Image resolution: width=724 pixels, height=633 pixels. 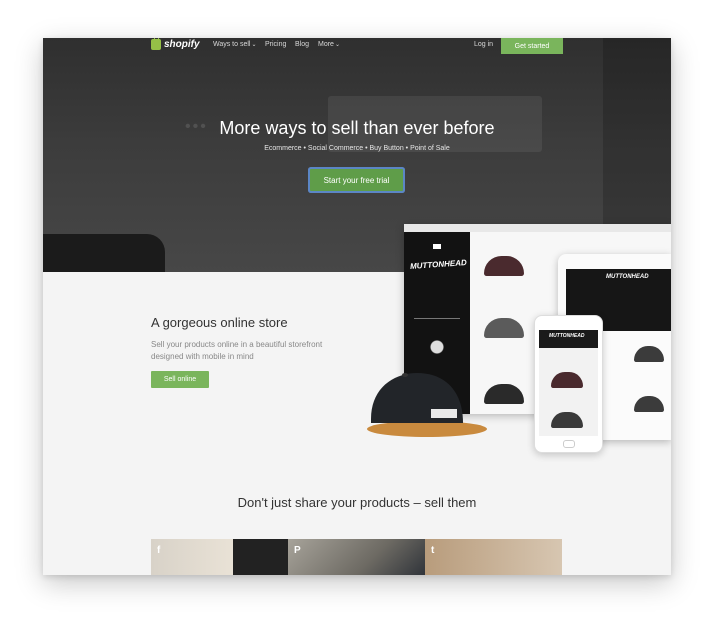 I want to click on feature-title: A gorgeous online store, so click(x=219, y=322).